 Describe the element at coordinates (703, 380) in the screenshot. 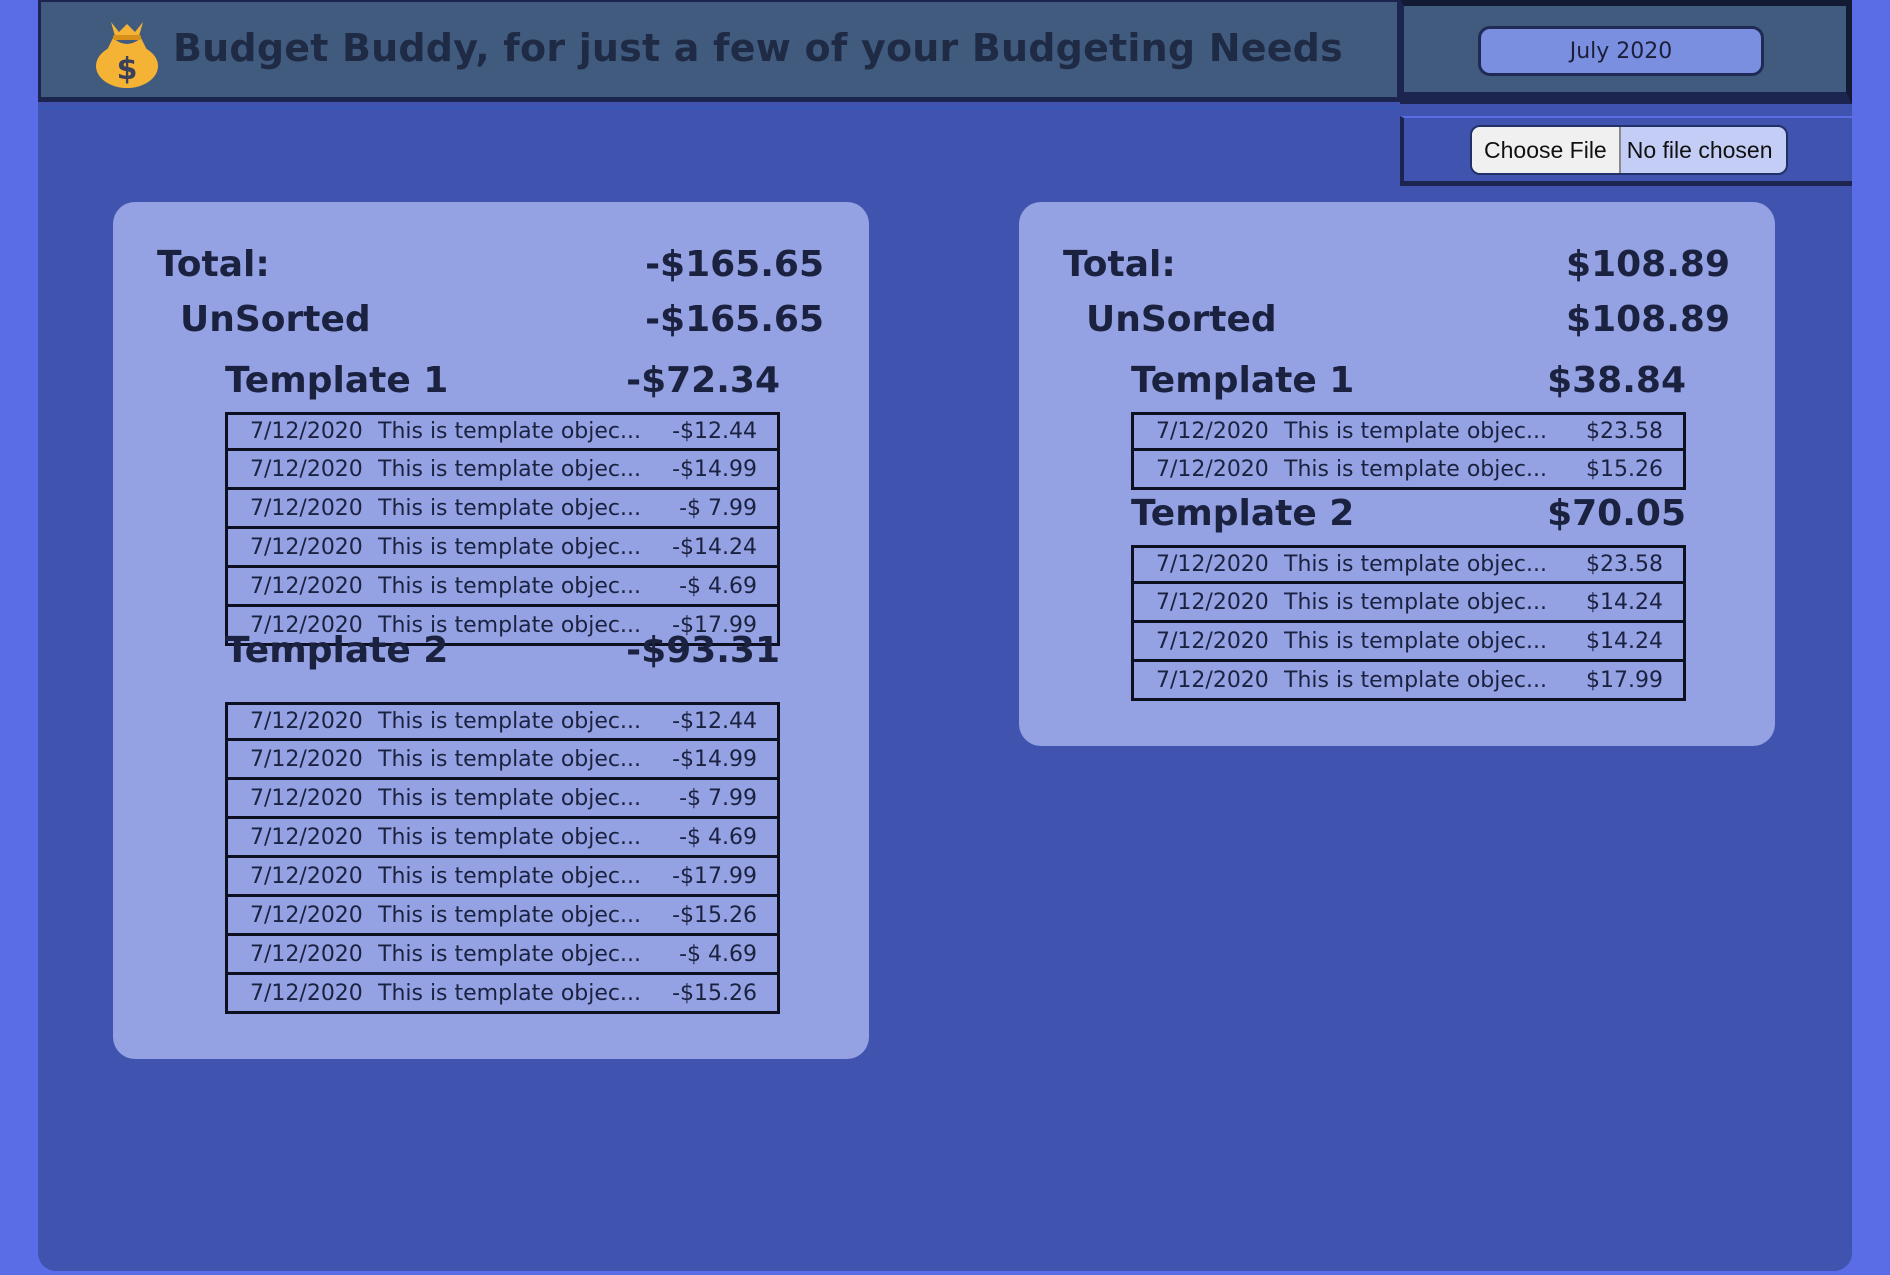

I see `group-total: -$72.34` at that location.